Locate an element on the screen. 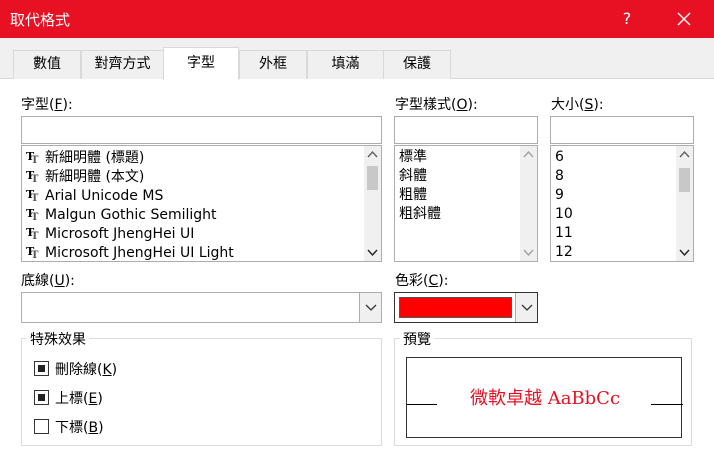 The height and width of the screenshot is (468, 714). size-item: 9 is located at coordinates (559, 195).